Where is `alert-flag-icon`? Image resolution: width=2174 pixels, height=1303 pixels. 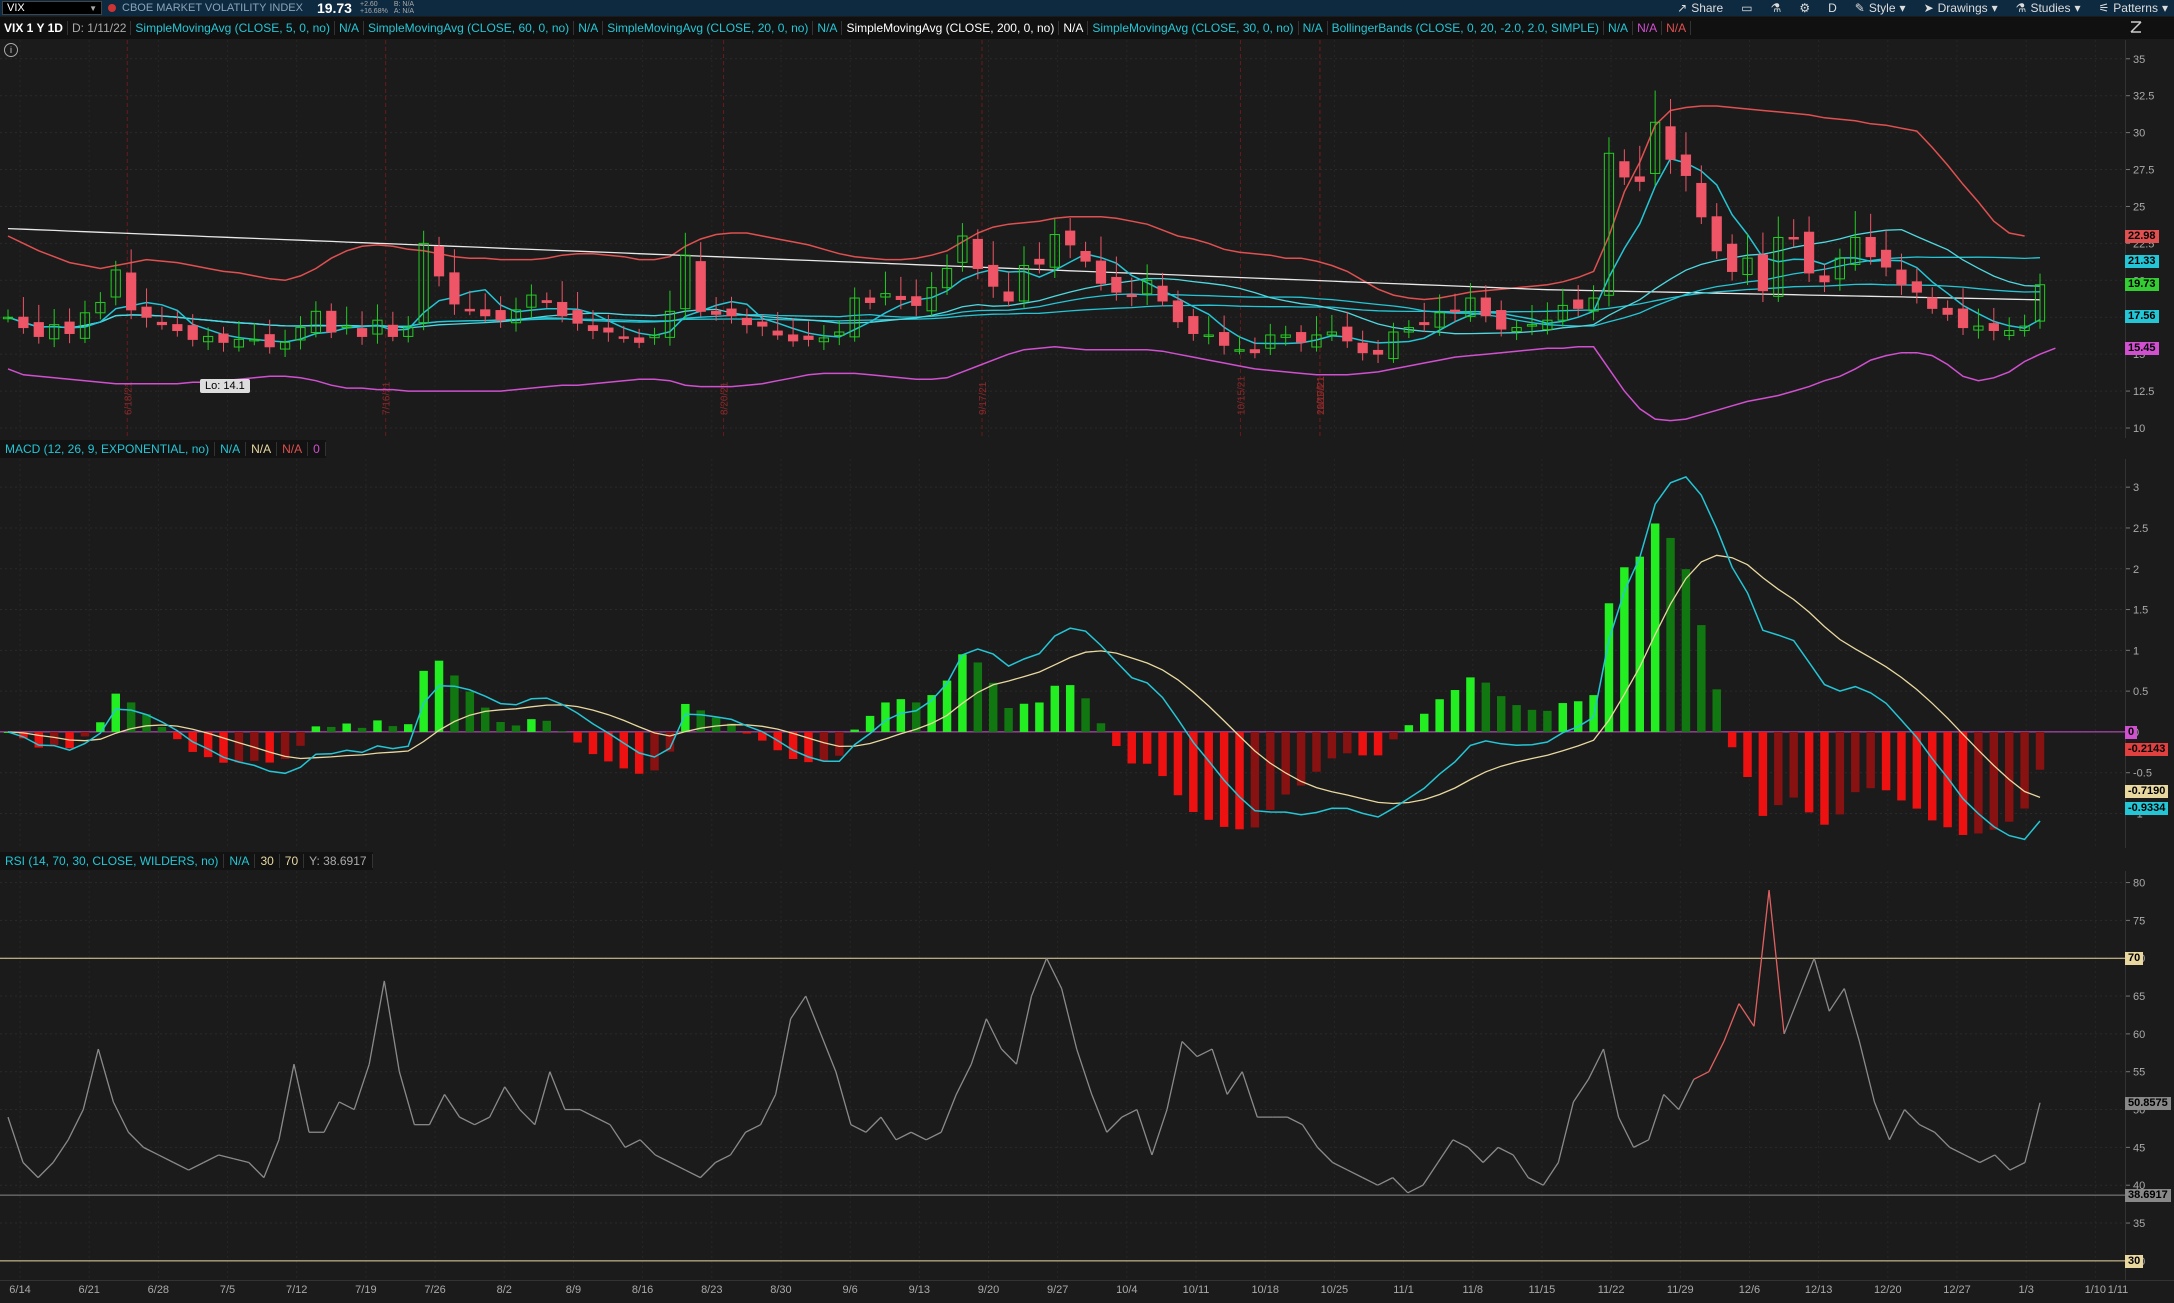 alert-flag-icon is located at coordinates (112, 8).